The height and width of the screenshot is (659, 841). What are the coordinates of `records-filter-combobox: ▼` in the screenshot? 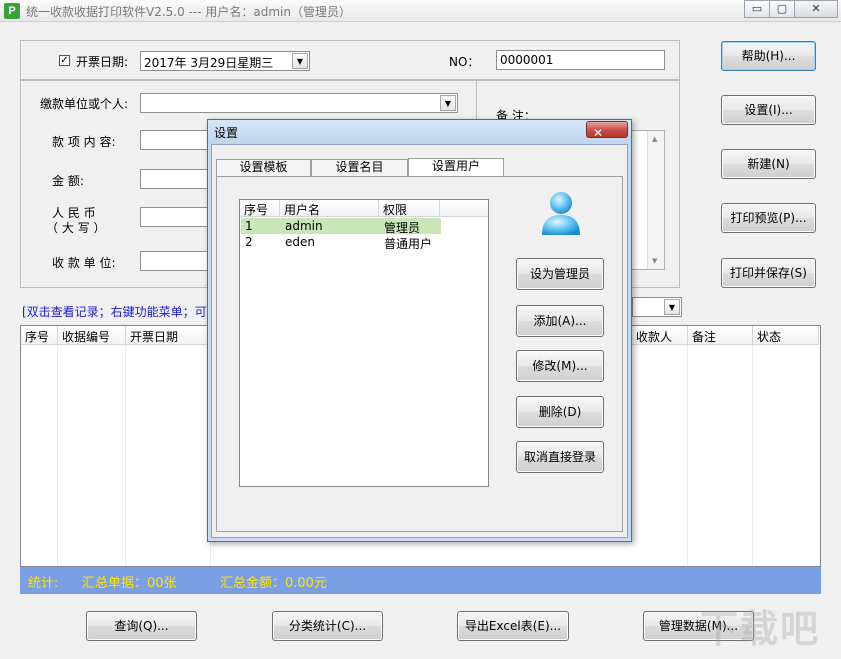 It's located at (657, 307).